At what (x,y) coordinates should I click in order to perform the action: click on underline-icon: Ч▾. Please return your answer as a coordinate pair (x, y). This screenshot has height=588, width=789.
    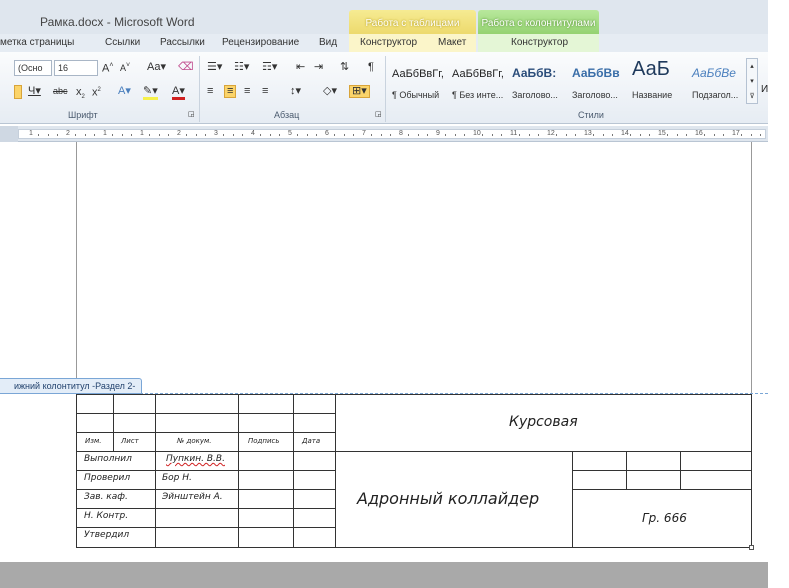
    Looking at the image, I should click on (34, 91).